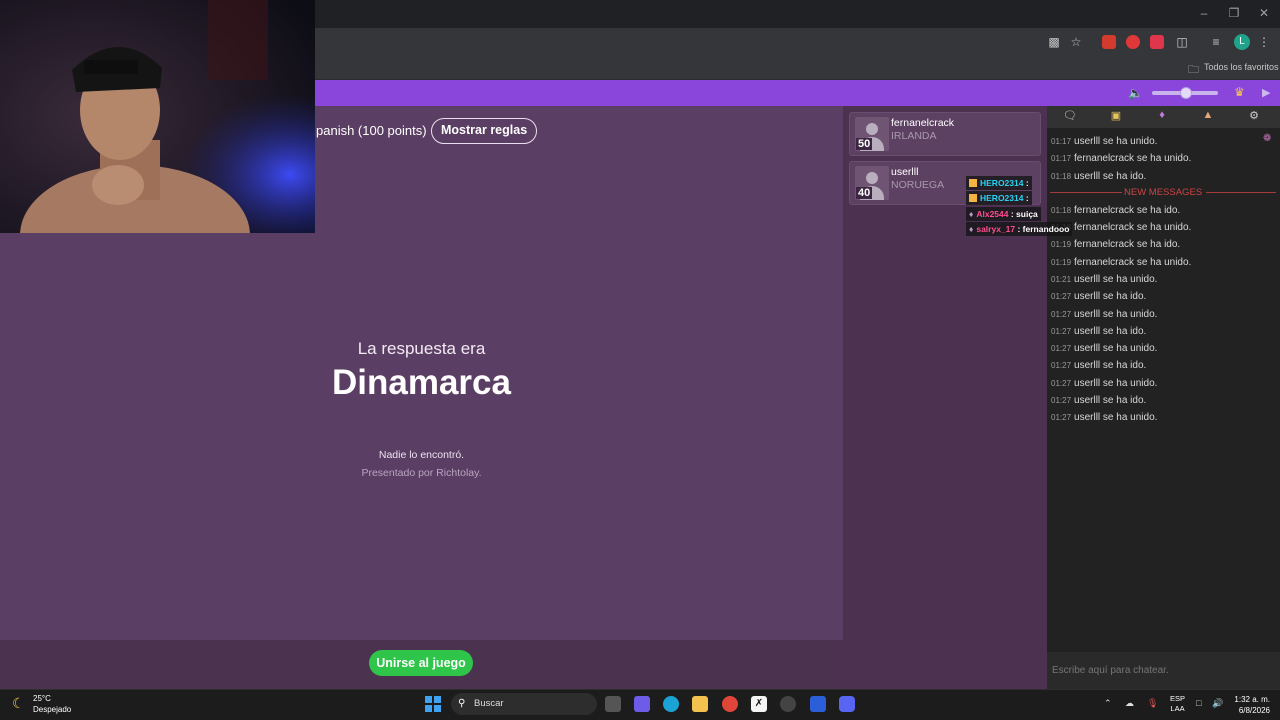  What do you see at coordinates (421, 382) in the screenshot?
I see `answer-value: Dinamarca` at bounding box center [421, 382].